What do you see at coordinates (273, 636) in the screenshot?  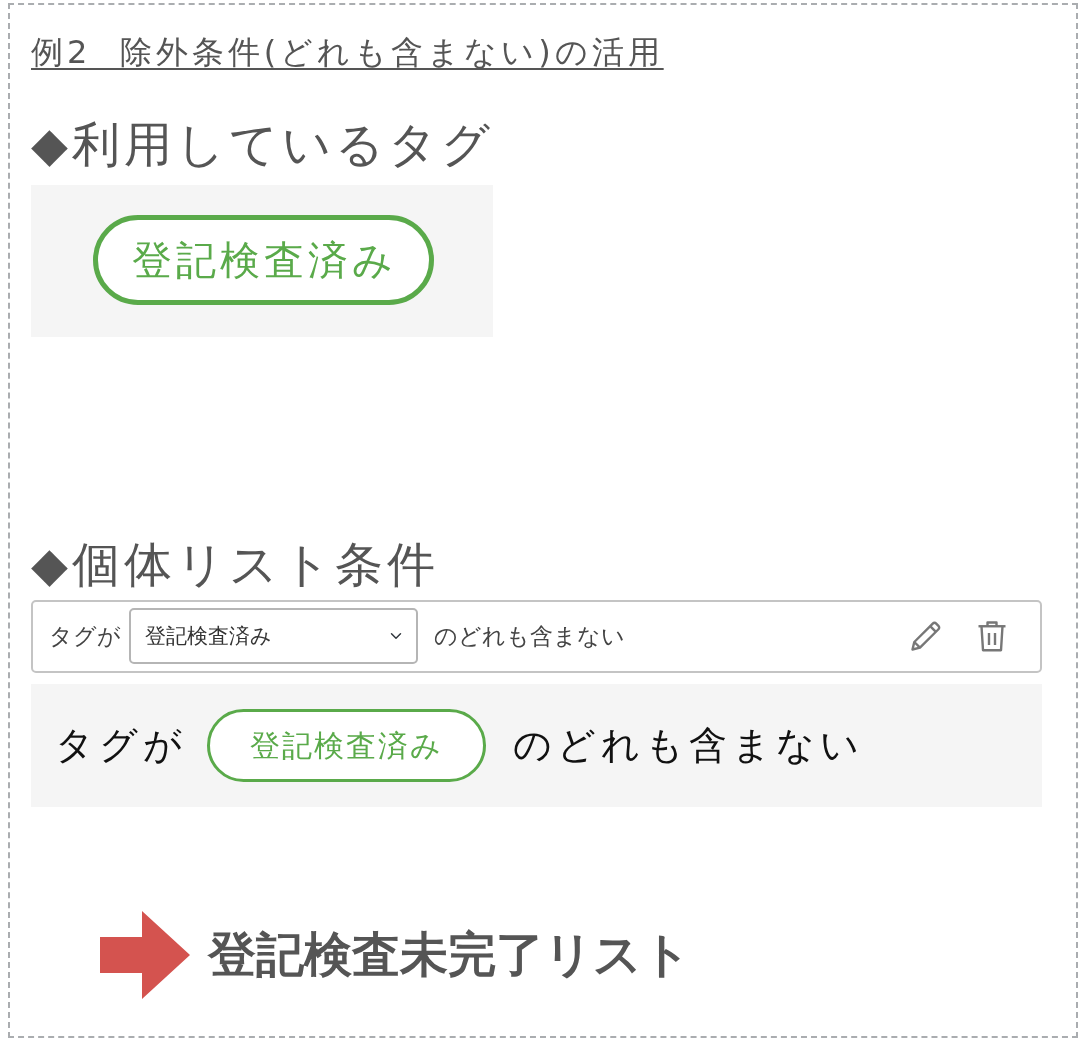 I see `tag-select: 登記検査済み` at bounding box center [273, 636].